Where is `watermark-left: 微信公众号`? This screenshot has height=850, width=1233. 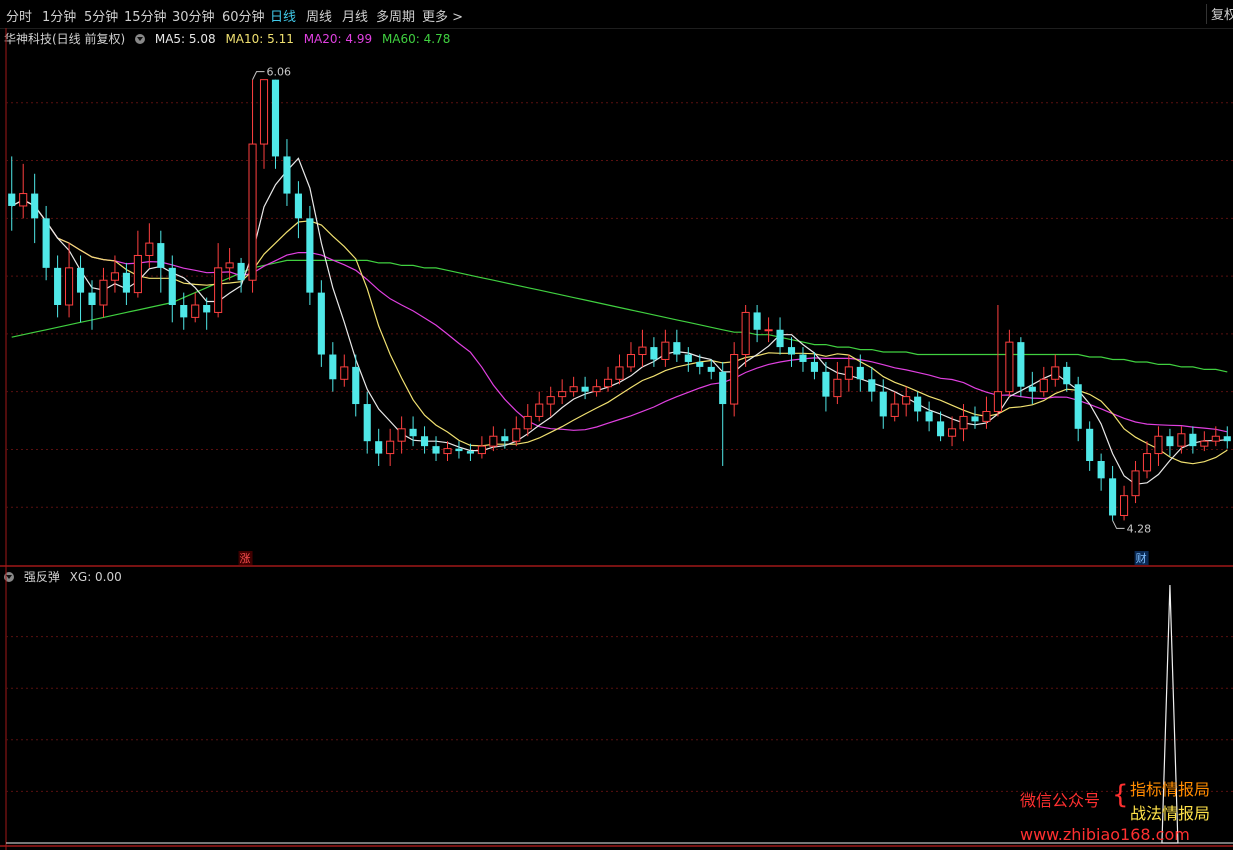 watermark-left: 微信公众号 is located at coordinates (1060, 800).